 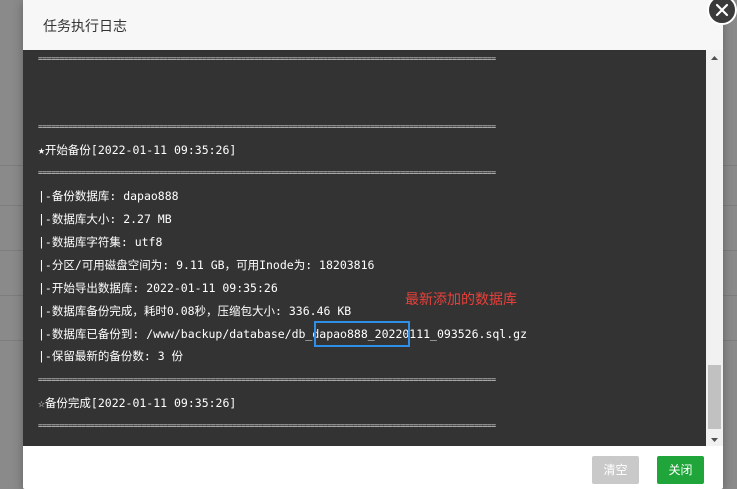 I want to click on log-line: |-备份数据库: dapao888, so click(x=108, y=196).